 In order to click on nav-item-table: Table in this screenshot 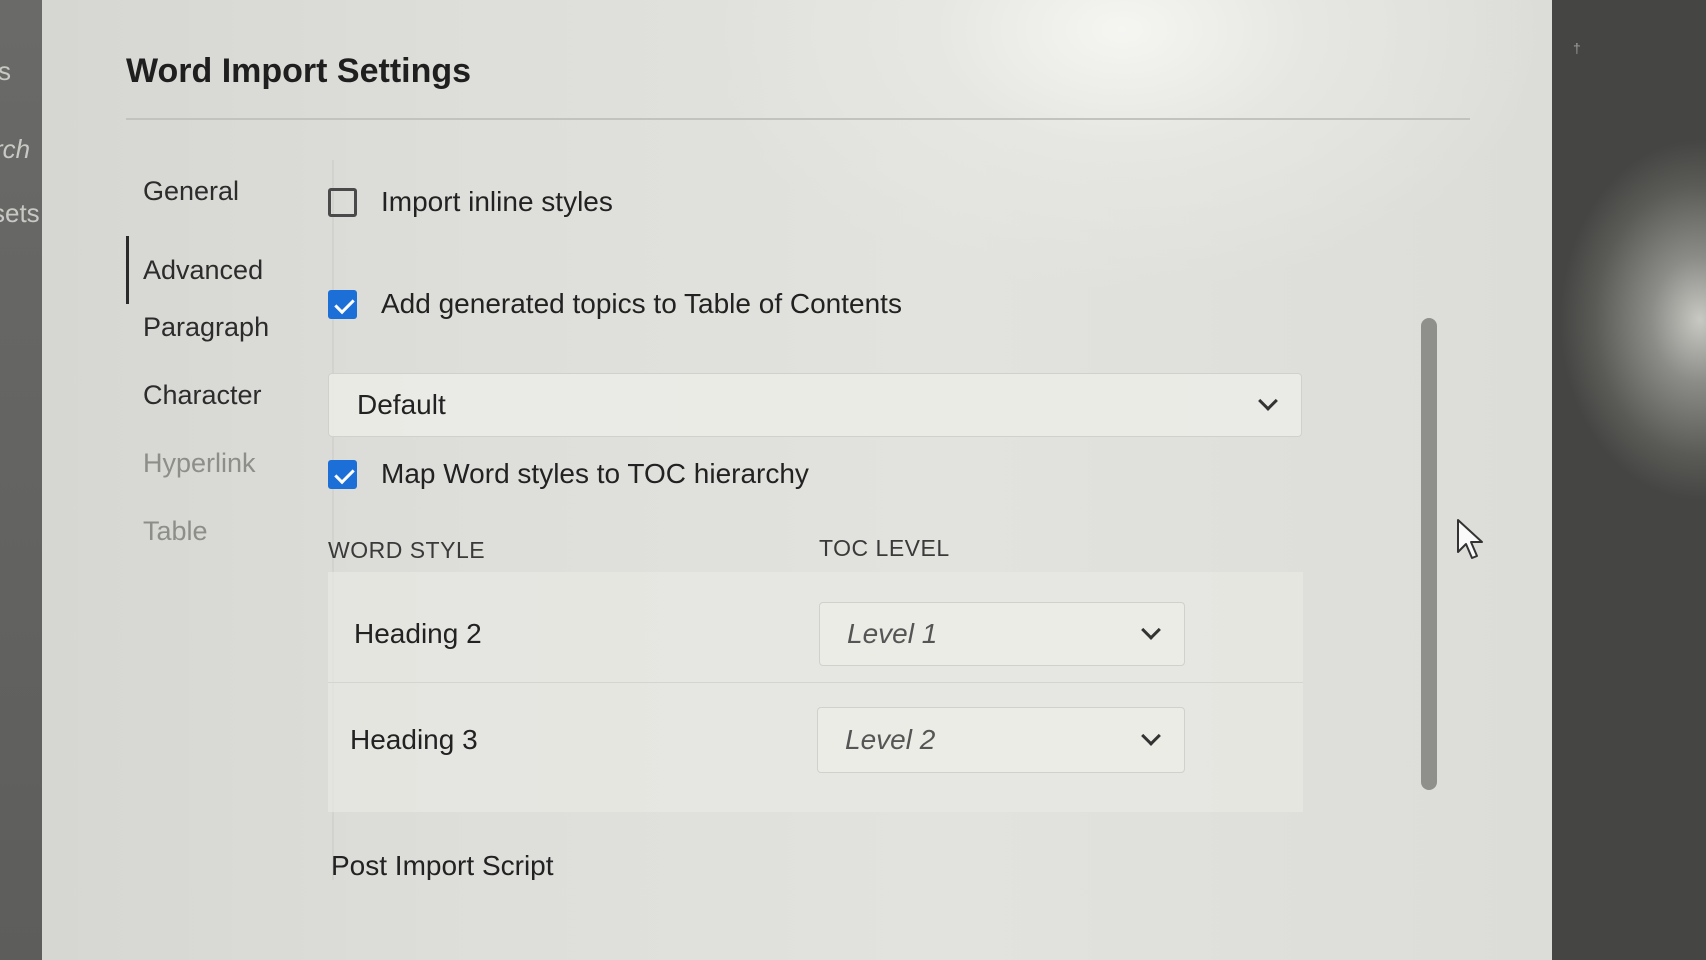, I will do `click(216, 542)`.